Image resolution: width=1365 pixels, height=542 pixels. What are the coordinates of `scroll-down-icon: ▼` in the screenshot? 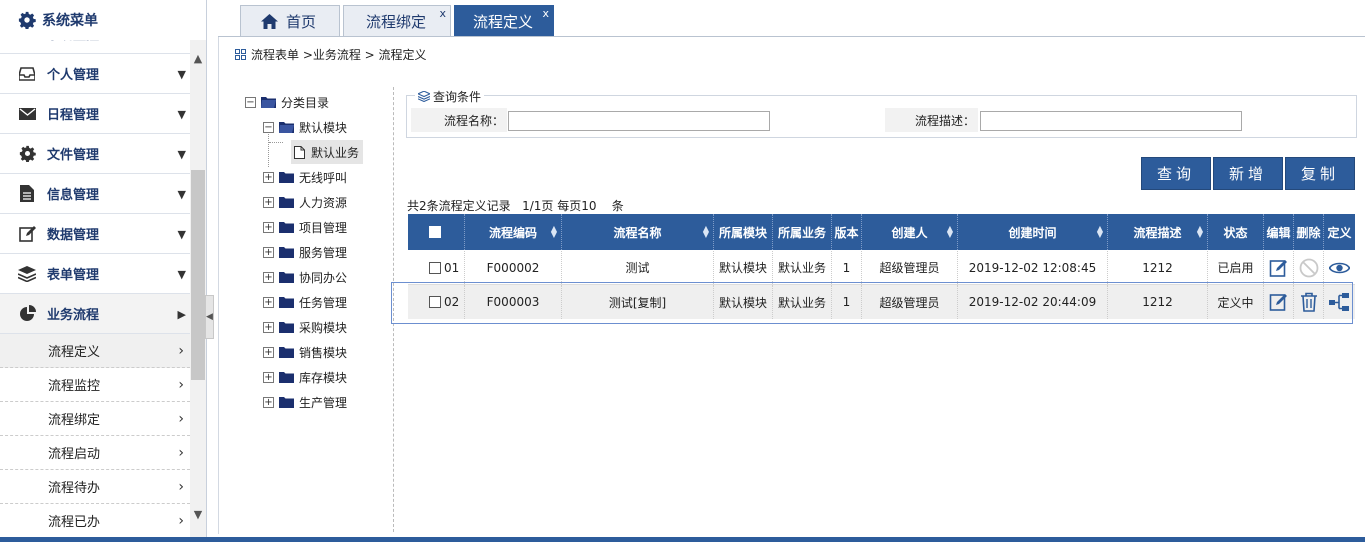 It's located at (198, 514).